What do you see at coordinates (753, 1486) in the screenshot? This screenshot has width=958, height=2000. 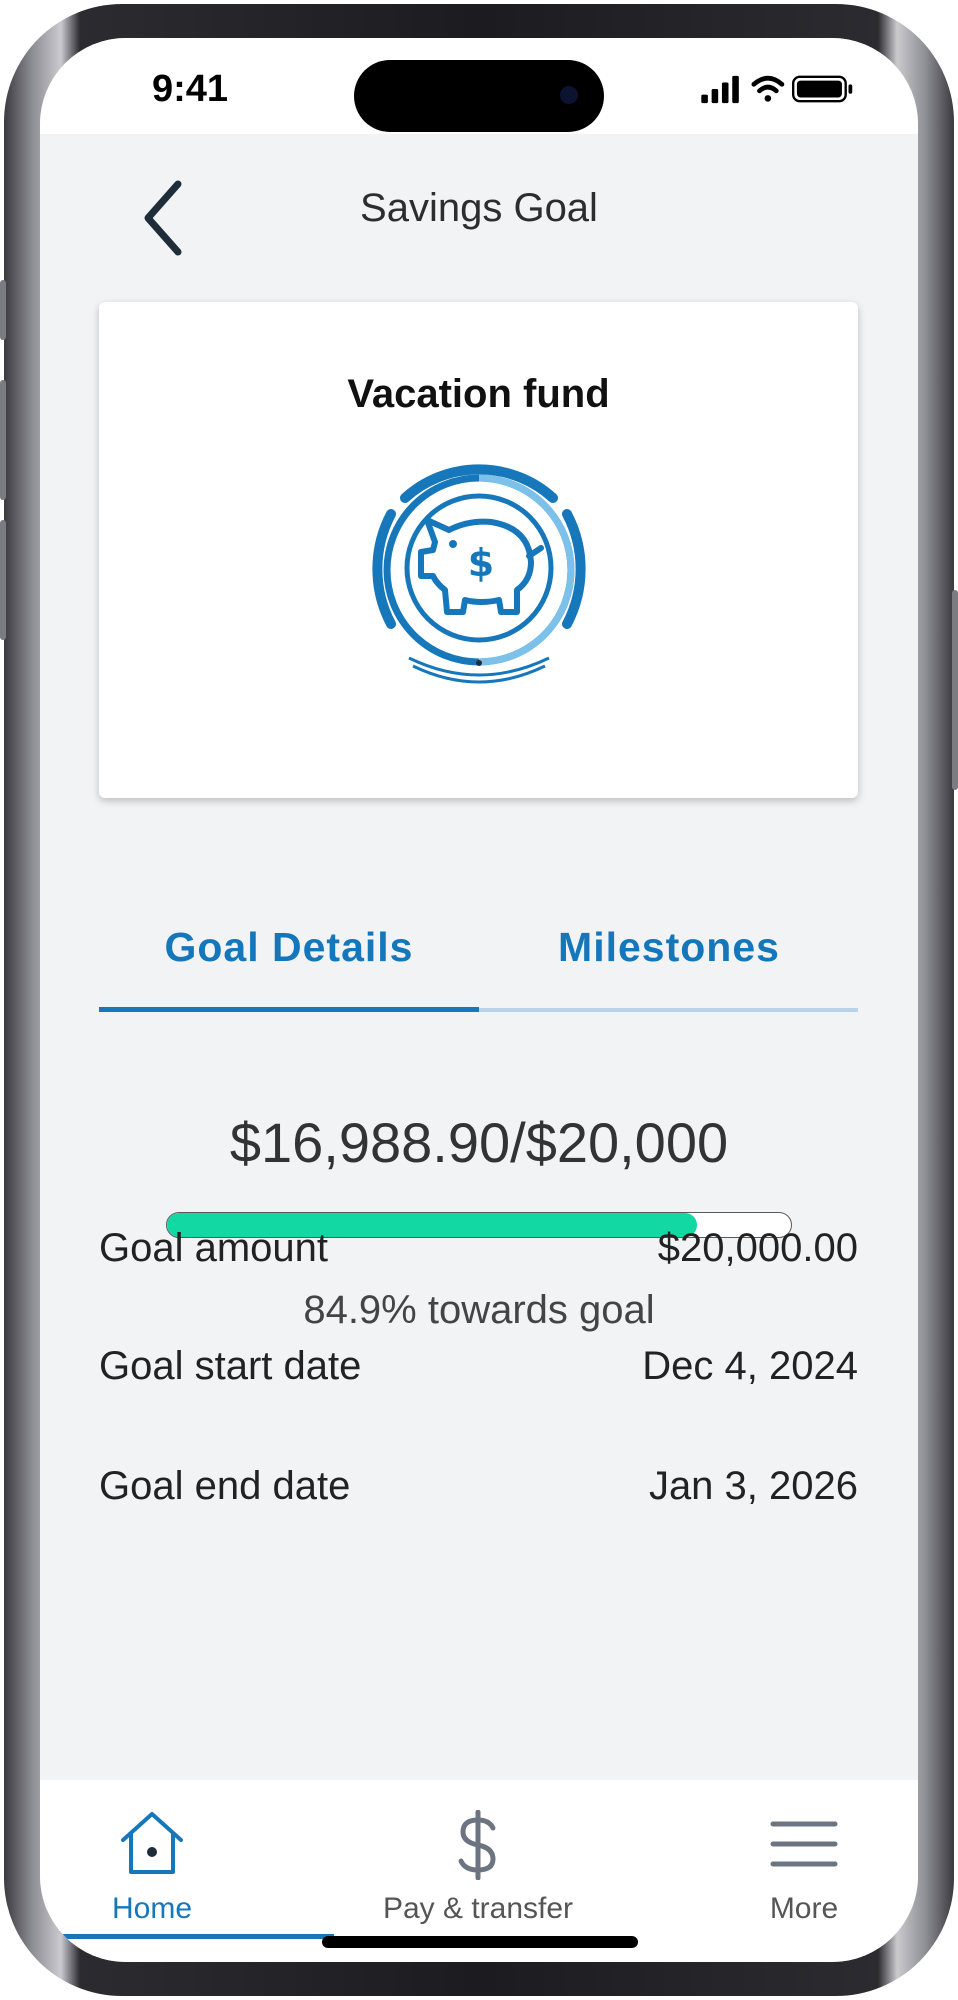 I see `detail-value: Jan 3, 2026` at bounding box center [753, 1486].